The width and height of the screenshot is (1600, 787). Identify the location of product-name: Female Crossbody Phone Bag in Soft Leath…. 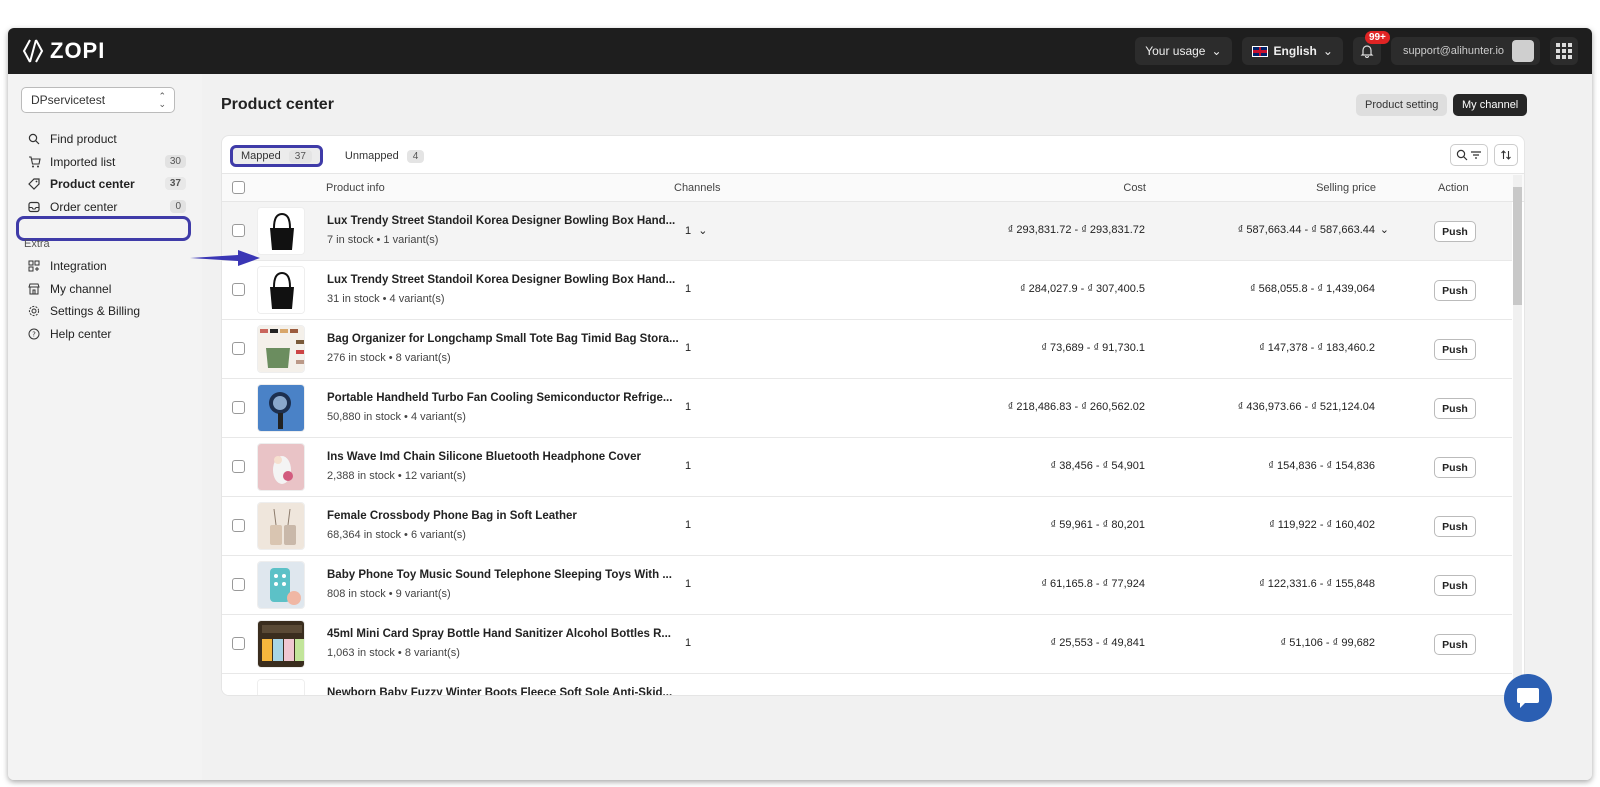
(452, 516).